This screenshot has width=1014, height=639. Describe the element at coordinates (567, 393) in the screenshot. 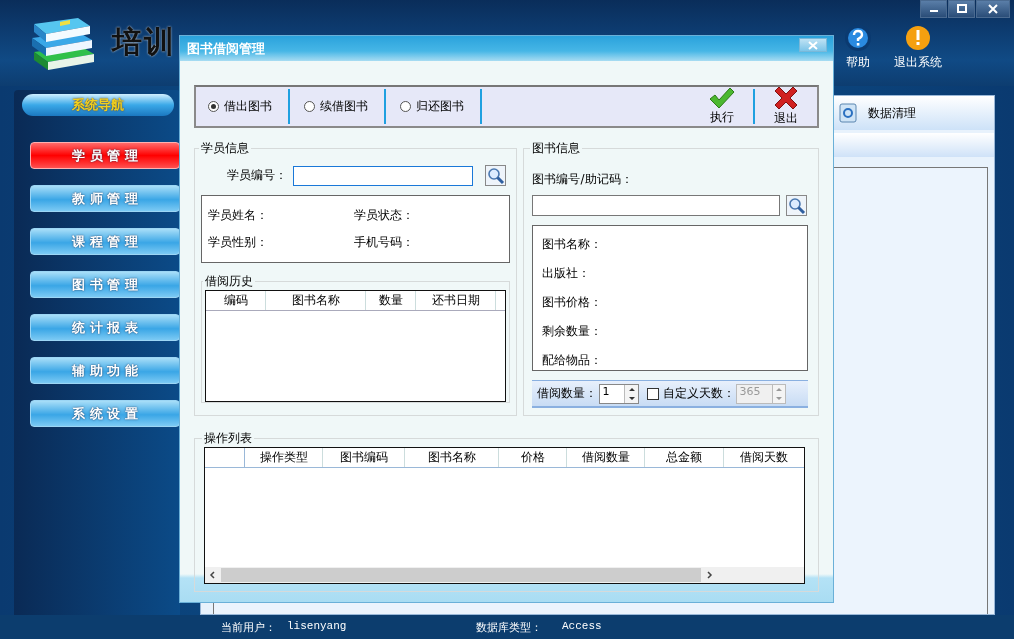

I see `field-label: 借阅数量：` at that location.